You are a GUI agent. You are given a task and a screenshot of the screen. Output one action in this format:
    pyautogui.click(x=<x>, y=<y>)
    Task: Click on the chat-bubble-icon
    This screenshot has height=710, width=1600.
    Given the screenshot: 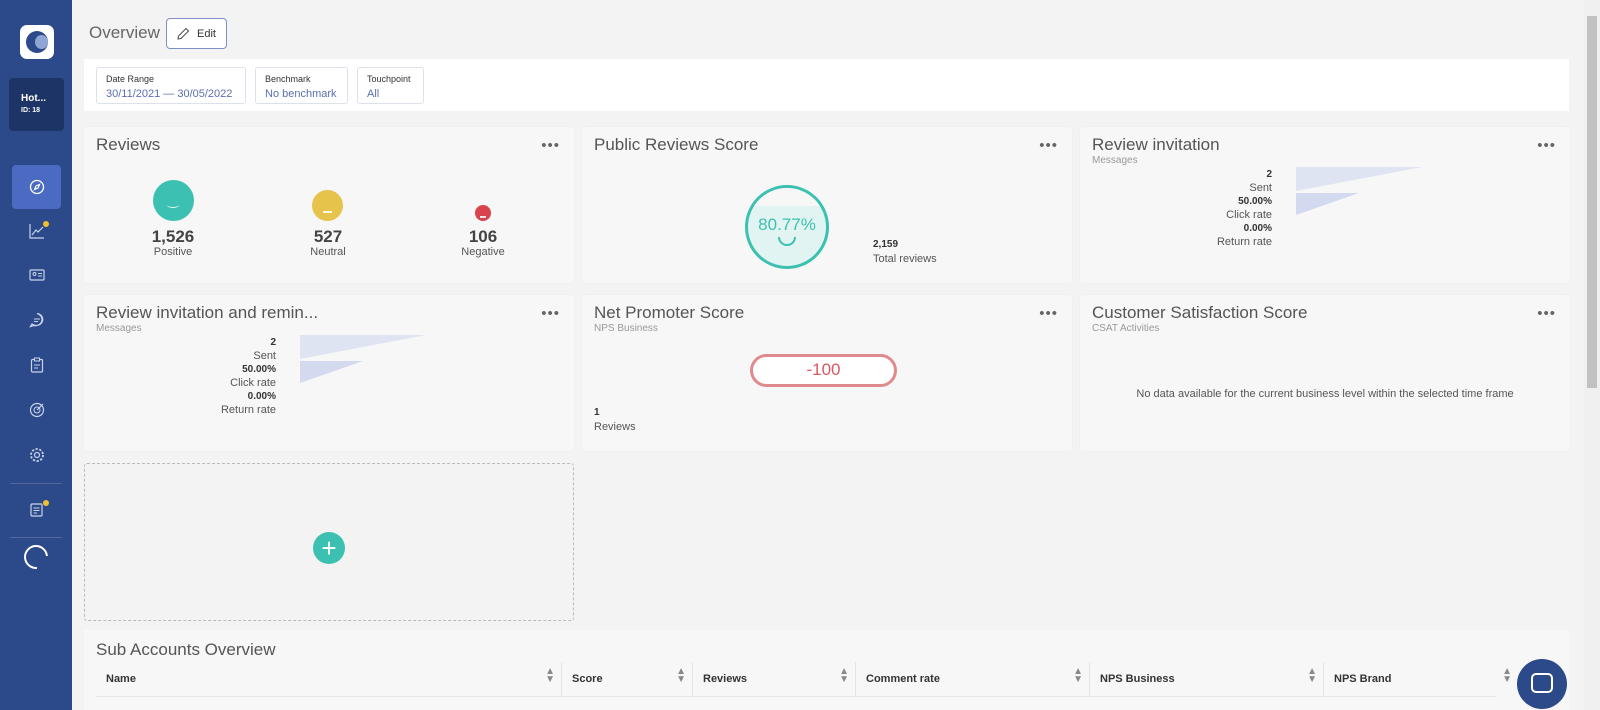 What is the action you would take?
    pyautogui.click(x=1542, y=683)
    